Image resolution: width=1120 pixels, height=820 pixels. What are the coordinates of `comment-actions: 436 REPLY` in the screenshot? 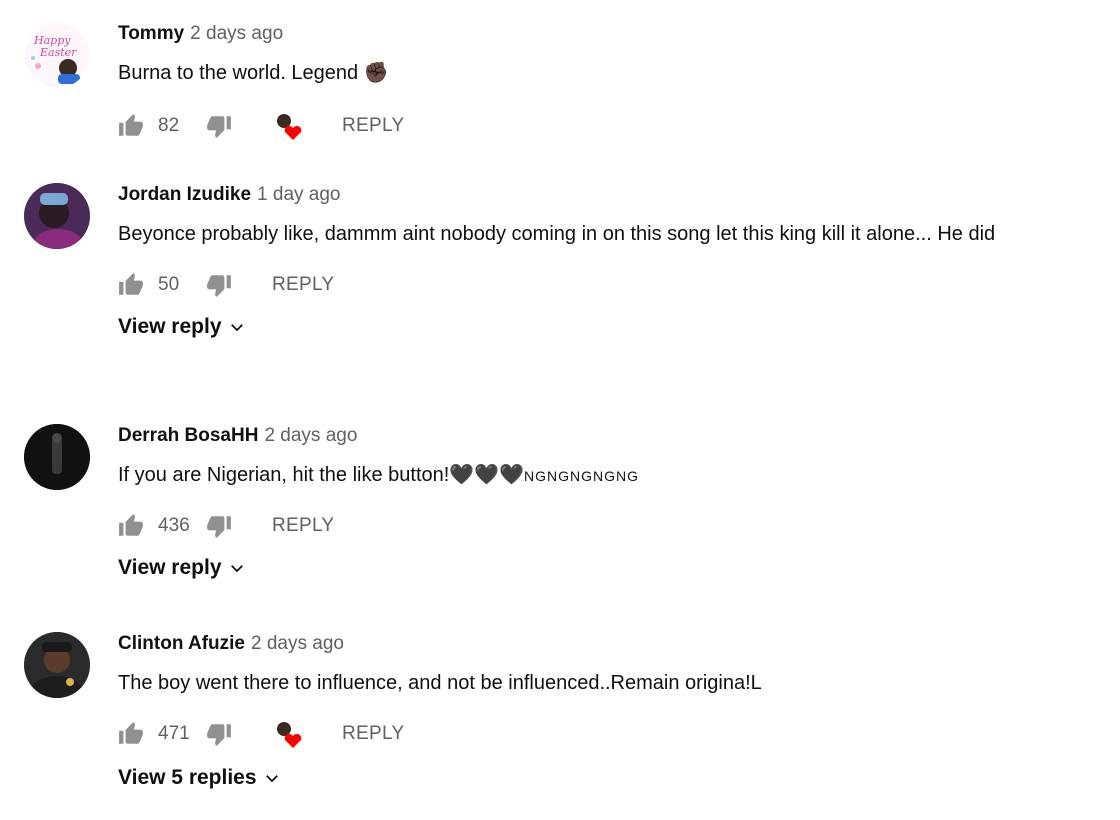 It's located at (604, 526).